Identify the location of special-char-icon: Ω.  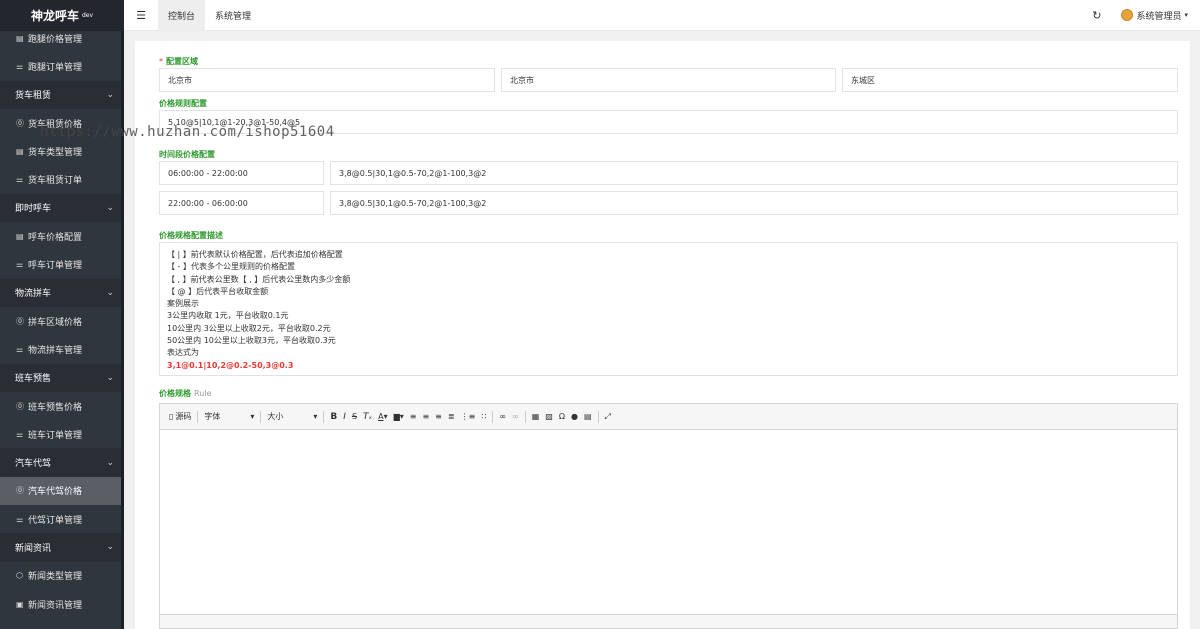
(562, 416).